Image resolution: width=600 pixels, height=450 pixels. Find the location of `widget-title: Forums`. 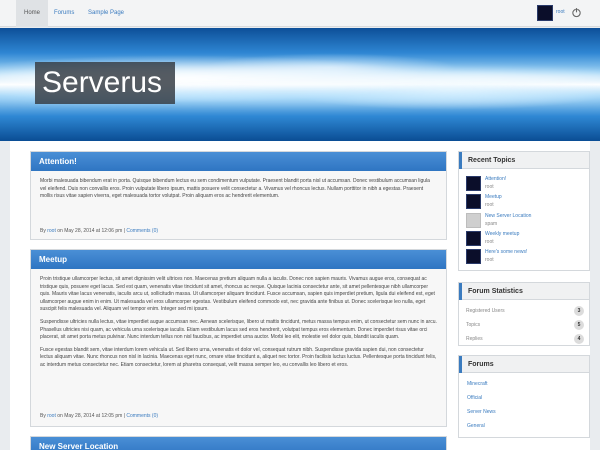

widget-title: Forums is located at coordinates (524, 364).